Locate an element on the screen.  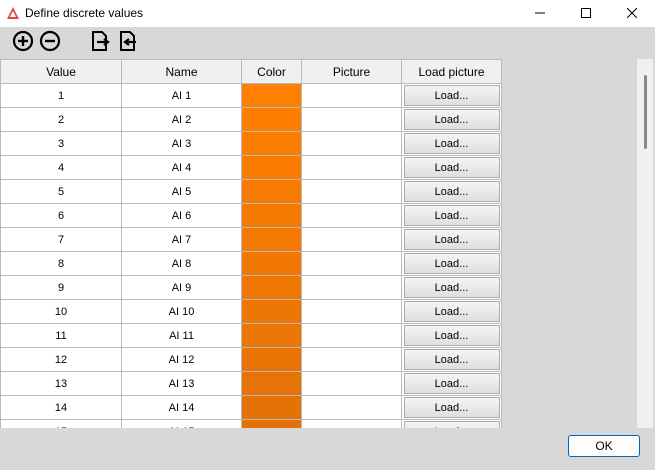
name-cell: AI 11 is located at coordinates (181, 335).